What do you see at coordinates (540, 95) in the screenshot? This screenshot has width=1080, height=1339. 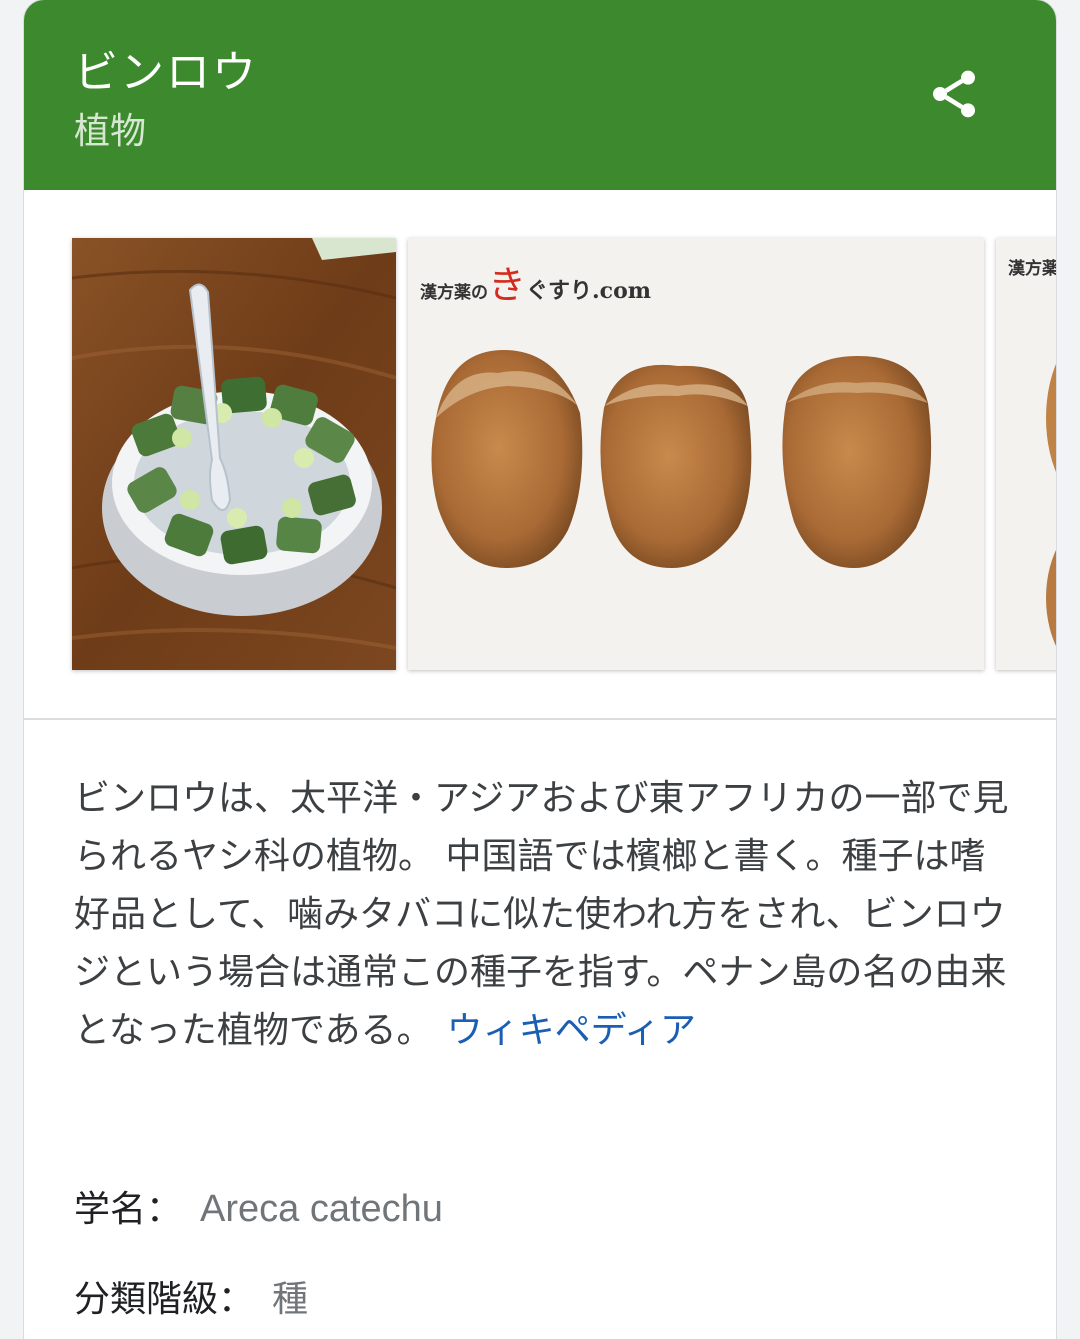 I see `panel-header: ビンロウ 植物` at bounding box center [540, 95].